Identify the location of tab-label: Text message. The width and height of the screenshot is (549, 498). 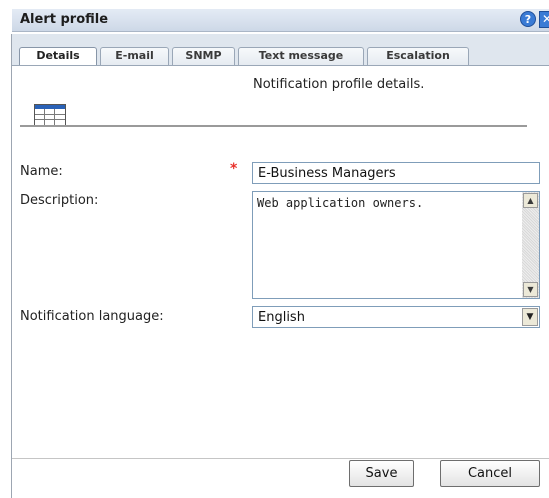
(301, 55).